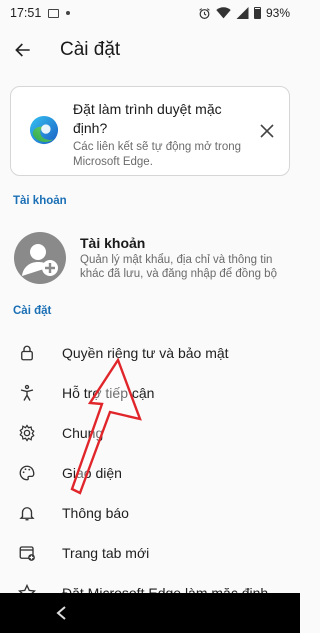  Describe the element at coordinates (204, 13) in the screenshot. I see `alarm-icon` at that location.